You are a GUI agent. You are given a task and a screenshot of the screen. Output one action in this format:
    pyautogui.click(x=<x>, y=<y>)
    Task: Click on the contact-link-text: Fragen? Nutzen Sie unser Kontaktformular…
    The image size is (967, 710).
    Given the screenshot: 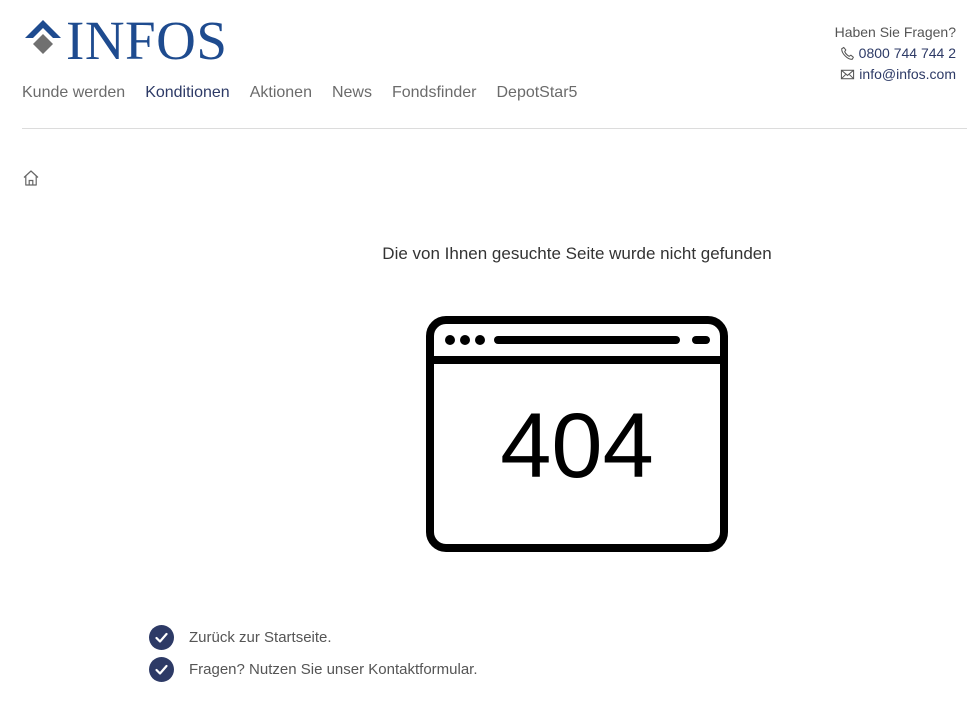 What is the action you would take?
    pyautogui.click(x=333, y=669)
    